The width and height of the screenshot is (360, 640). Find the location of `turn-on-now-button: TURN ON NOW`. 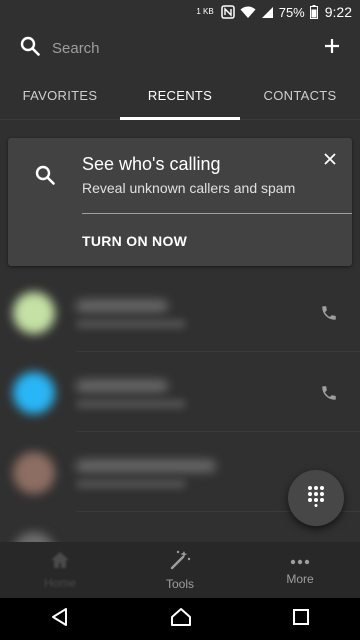

turn-on-now-button: TURN ON NOW is located at coordinates (134, 241).